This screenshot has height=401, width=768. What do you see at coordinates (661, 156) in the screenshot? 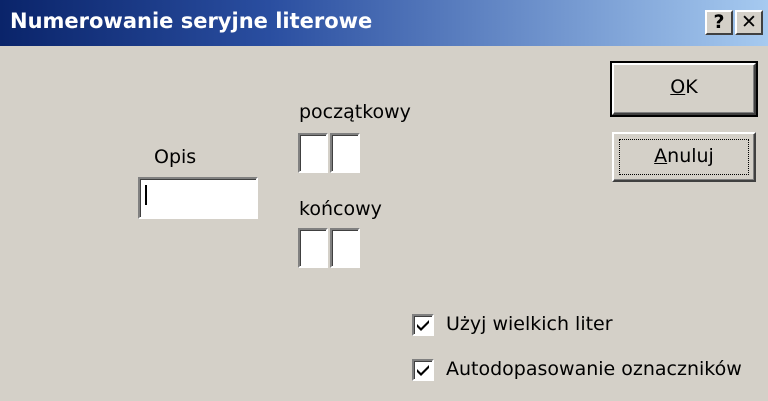
I see `cancel-mnemonic: A` at bounding box center [661, 156].